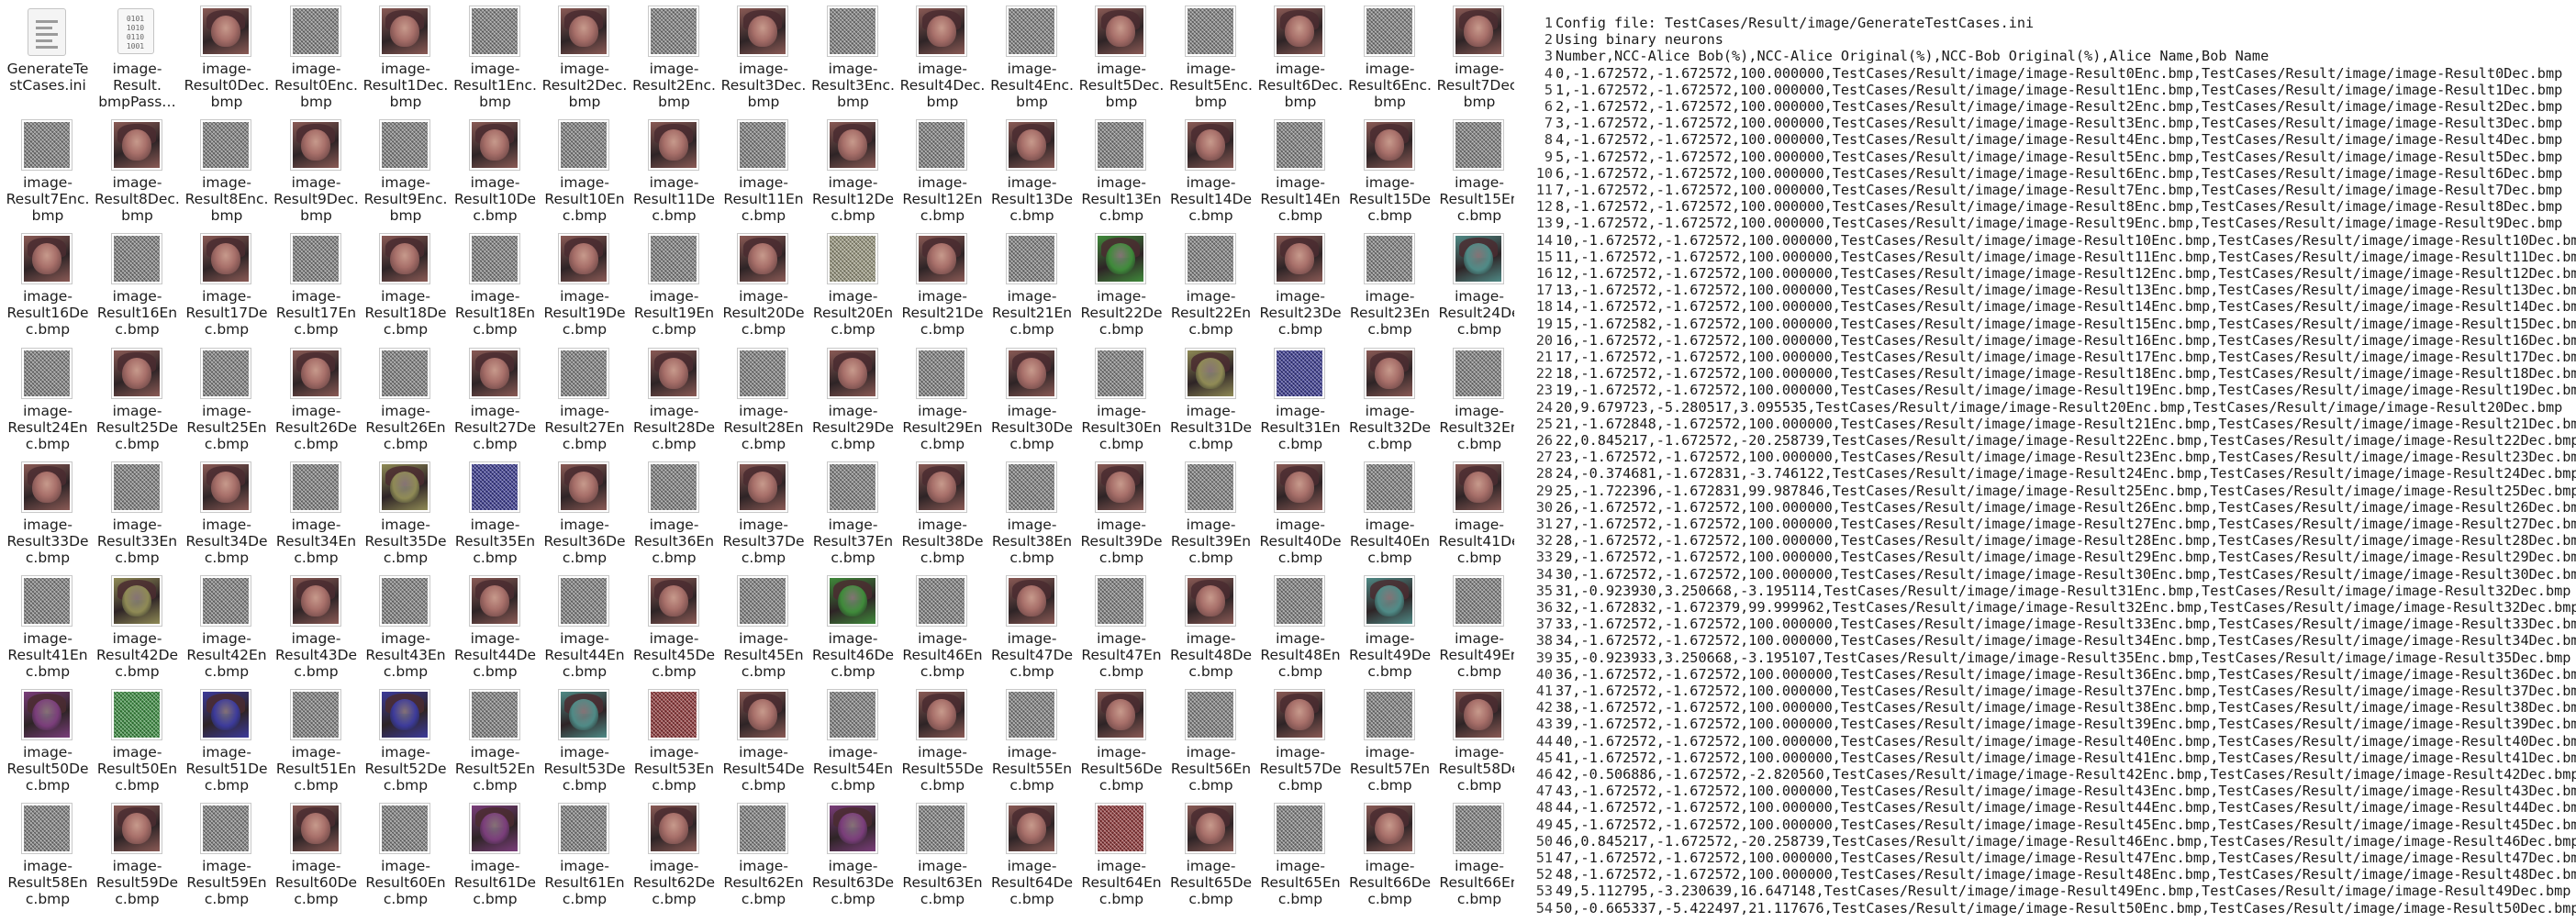 The image size is (2576, 922). I want to click on file-item: image- Result39De c.bmp, so click(1121, 511).